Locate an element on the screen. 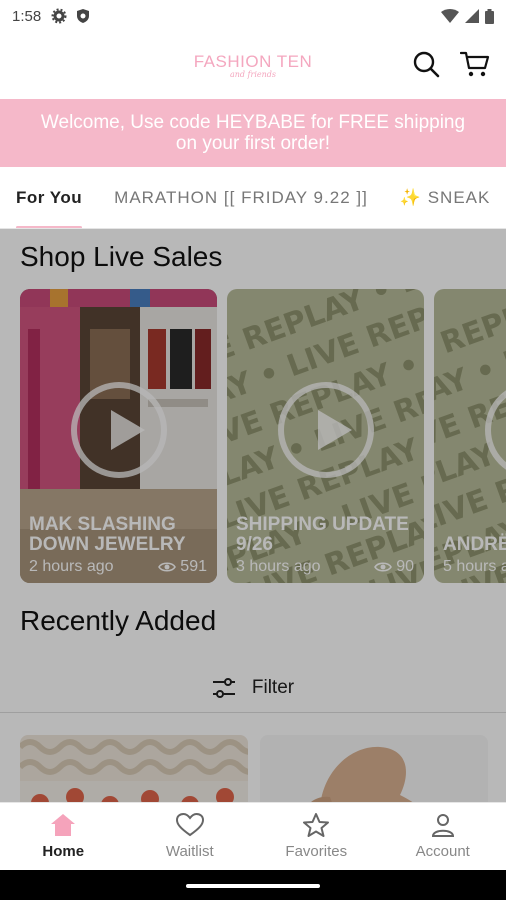  view-count: 591 is located at coordinates (193, 566).